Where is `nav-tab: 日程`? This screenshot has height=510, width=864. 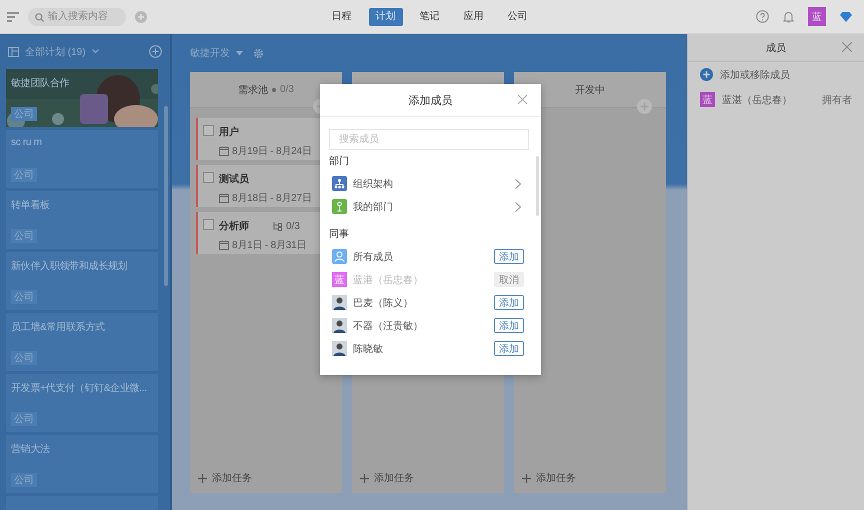
nav-tab: 日程 is located at coordinates (341, 17).